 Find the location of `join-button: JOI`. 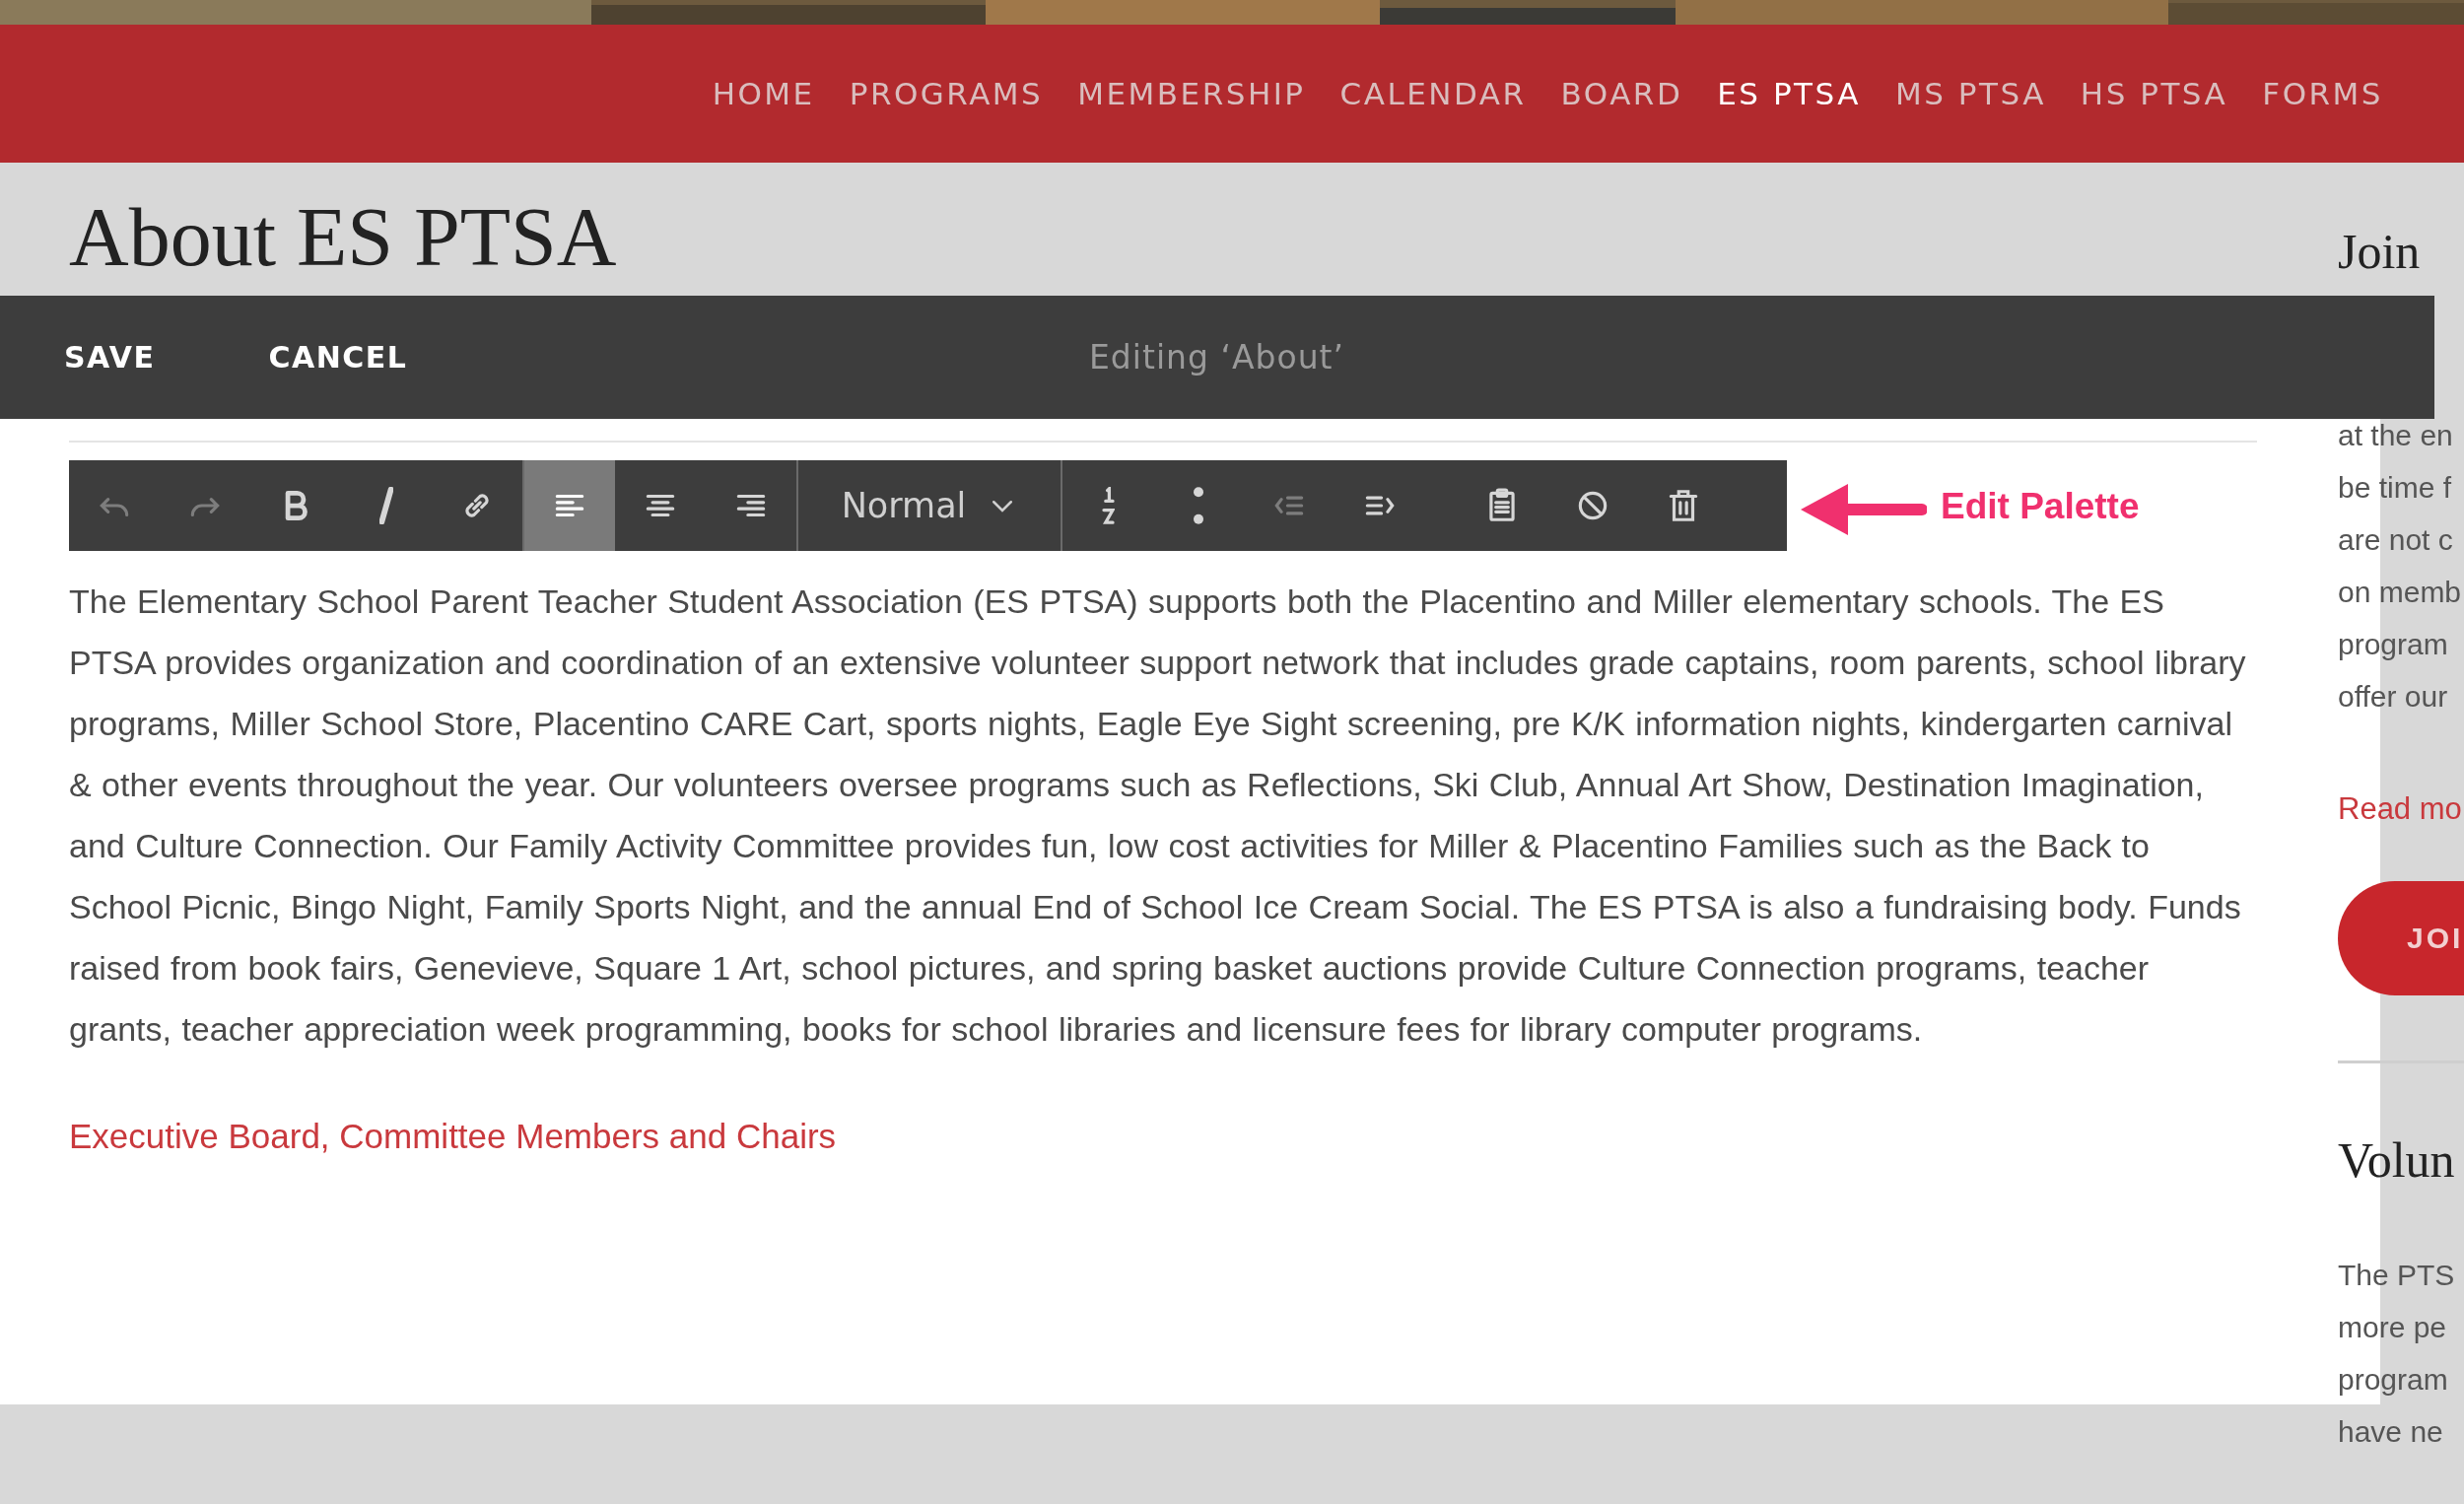

join-button: JOI is located at coordinates (2401, 938).